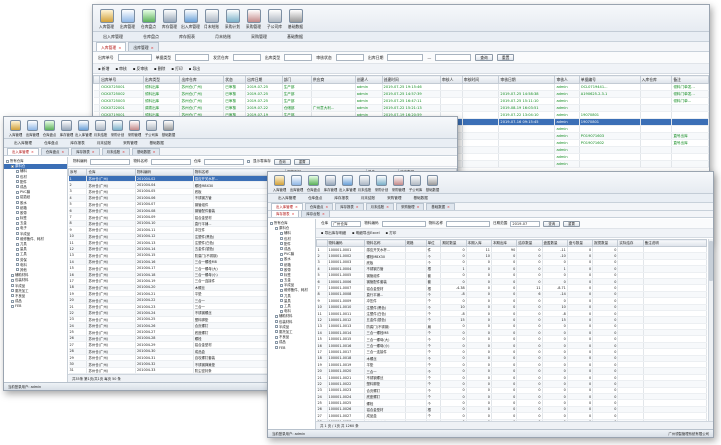 This screenshot has height=445, width=721. What do you see at coordinates (315, 213) in the screenshot?
I see `tab-1: 库存台账 ×` at bounding box center [315, 213].